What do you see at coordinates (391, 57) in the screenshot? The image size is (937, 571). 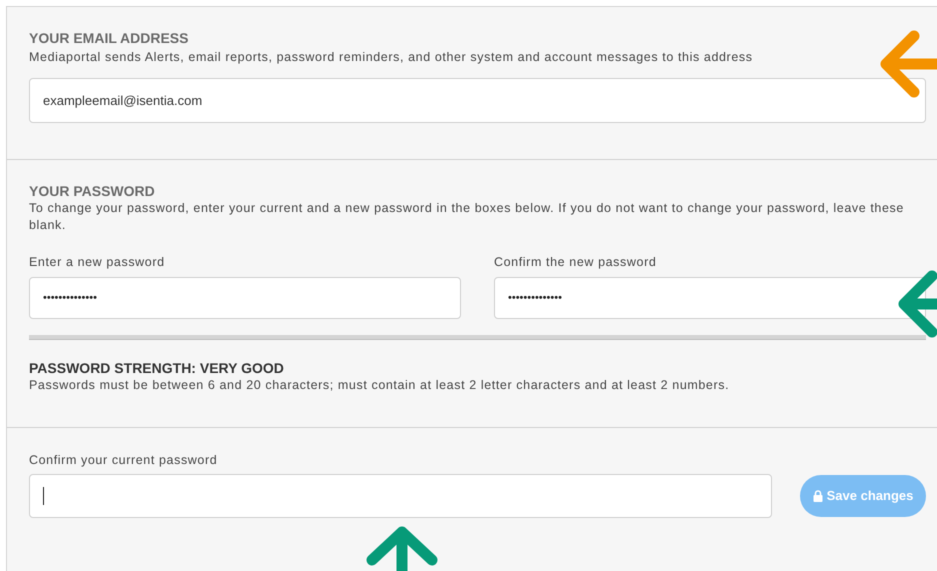 I see `section-description: Mediaportal sends Alerts, email reports, password reminders, and other system and account messages to this address` at bounding box center [391, 57].